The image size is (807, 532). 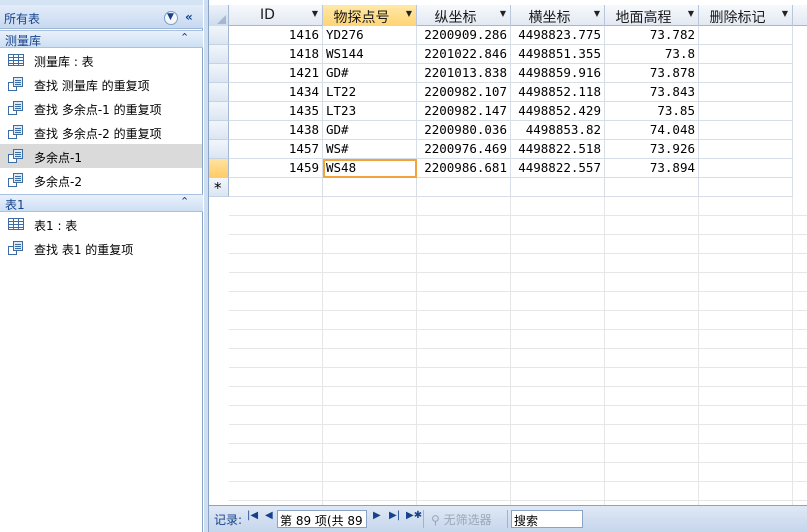 What do you see at coordinates (219, 187) in the screenshot?
I see `new-record-selector` at bounding box center [219, 187].